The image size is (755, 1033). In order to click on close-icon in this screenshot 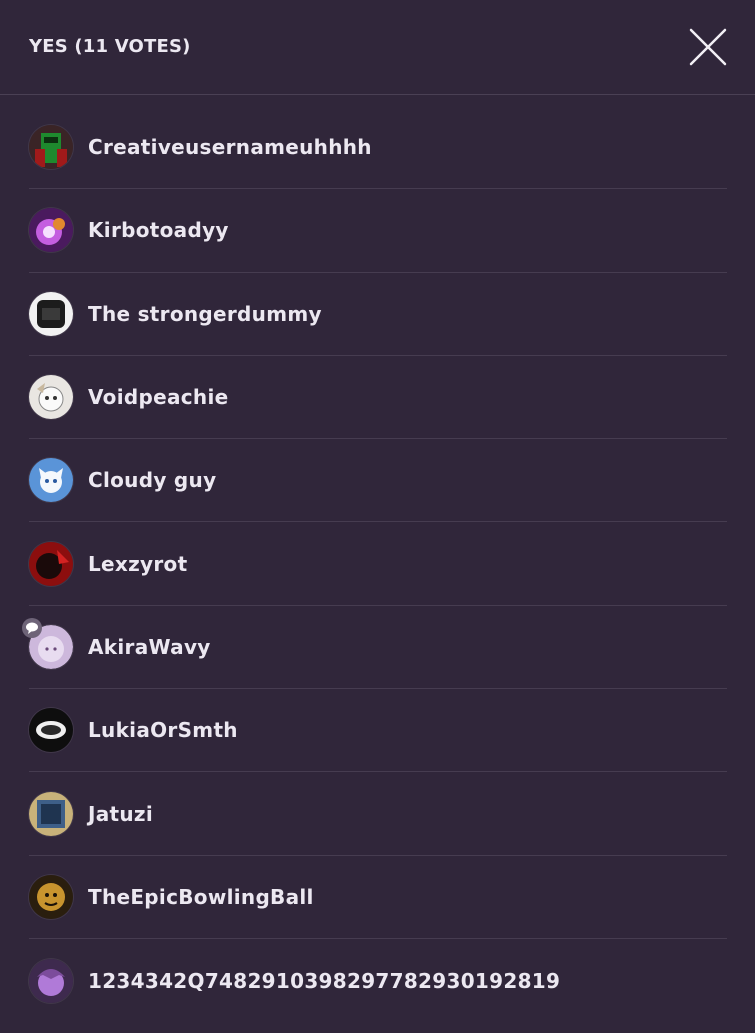, I will do `click(708, 47)`.